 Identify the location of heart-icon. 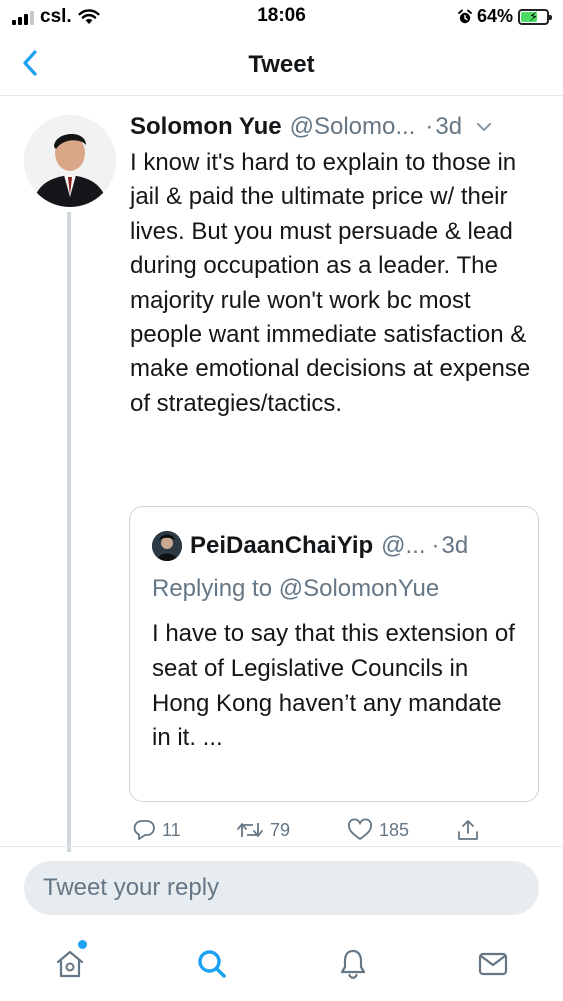
(360, 829).